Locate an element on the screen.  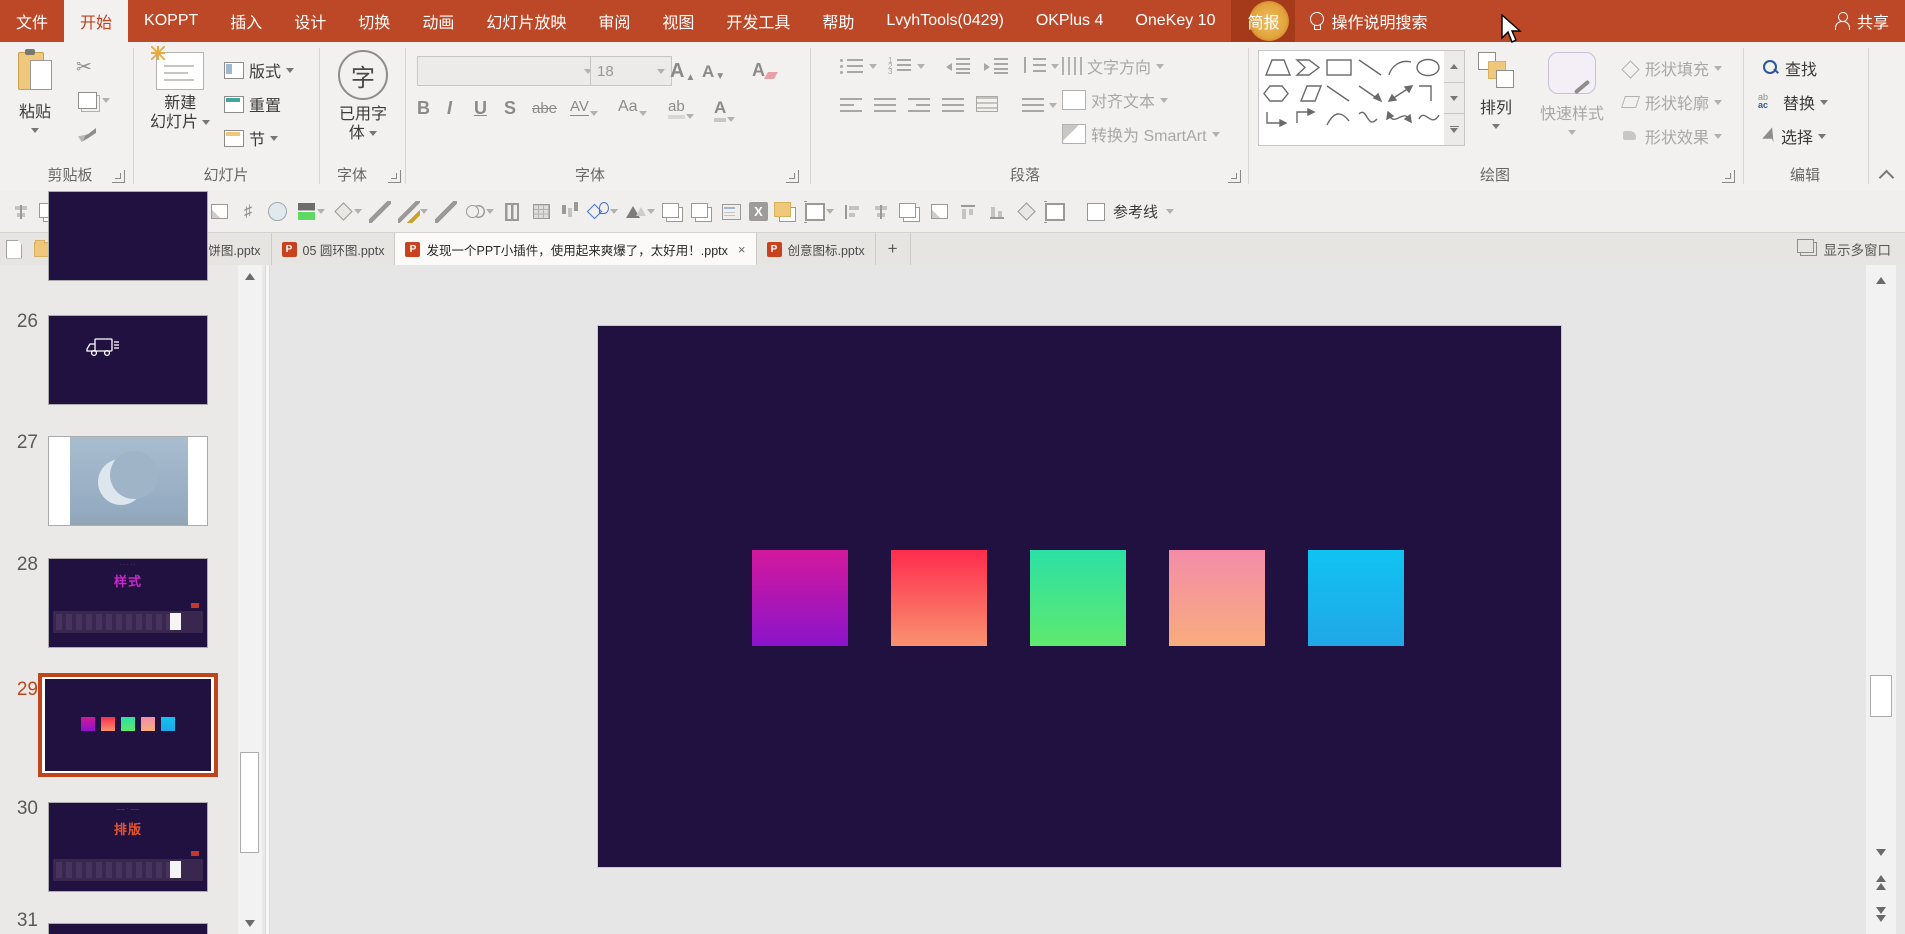
menu-tab-5: 切换 is located at coordinates (374, 21).